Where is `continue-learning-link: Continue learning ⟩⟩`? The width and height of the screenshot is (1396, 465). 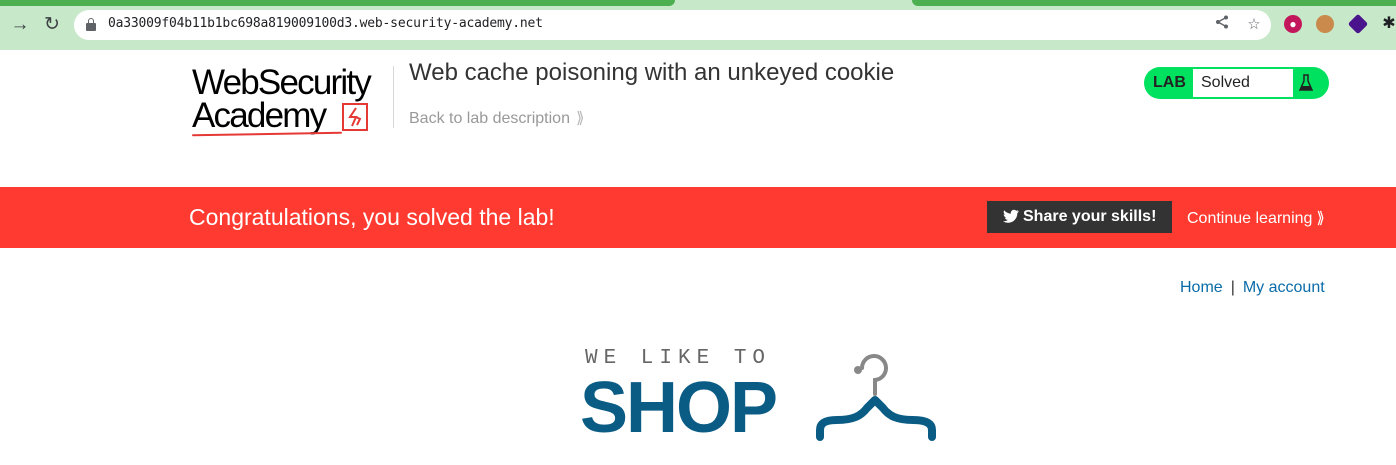 continue-learning-link: Continue learning ⟩⟩ is located at coordinates (1256, 218).